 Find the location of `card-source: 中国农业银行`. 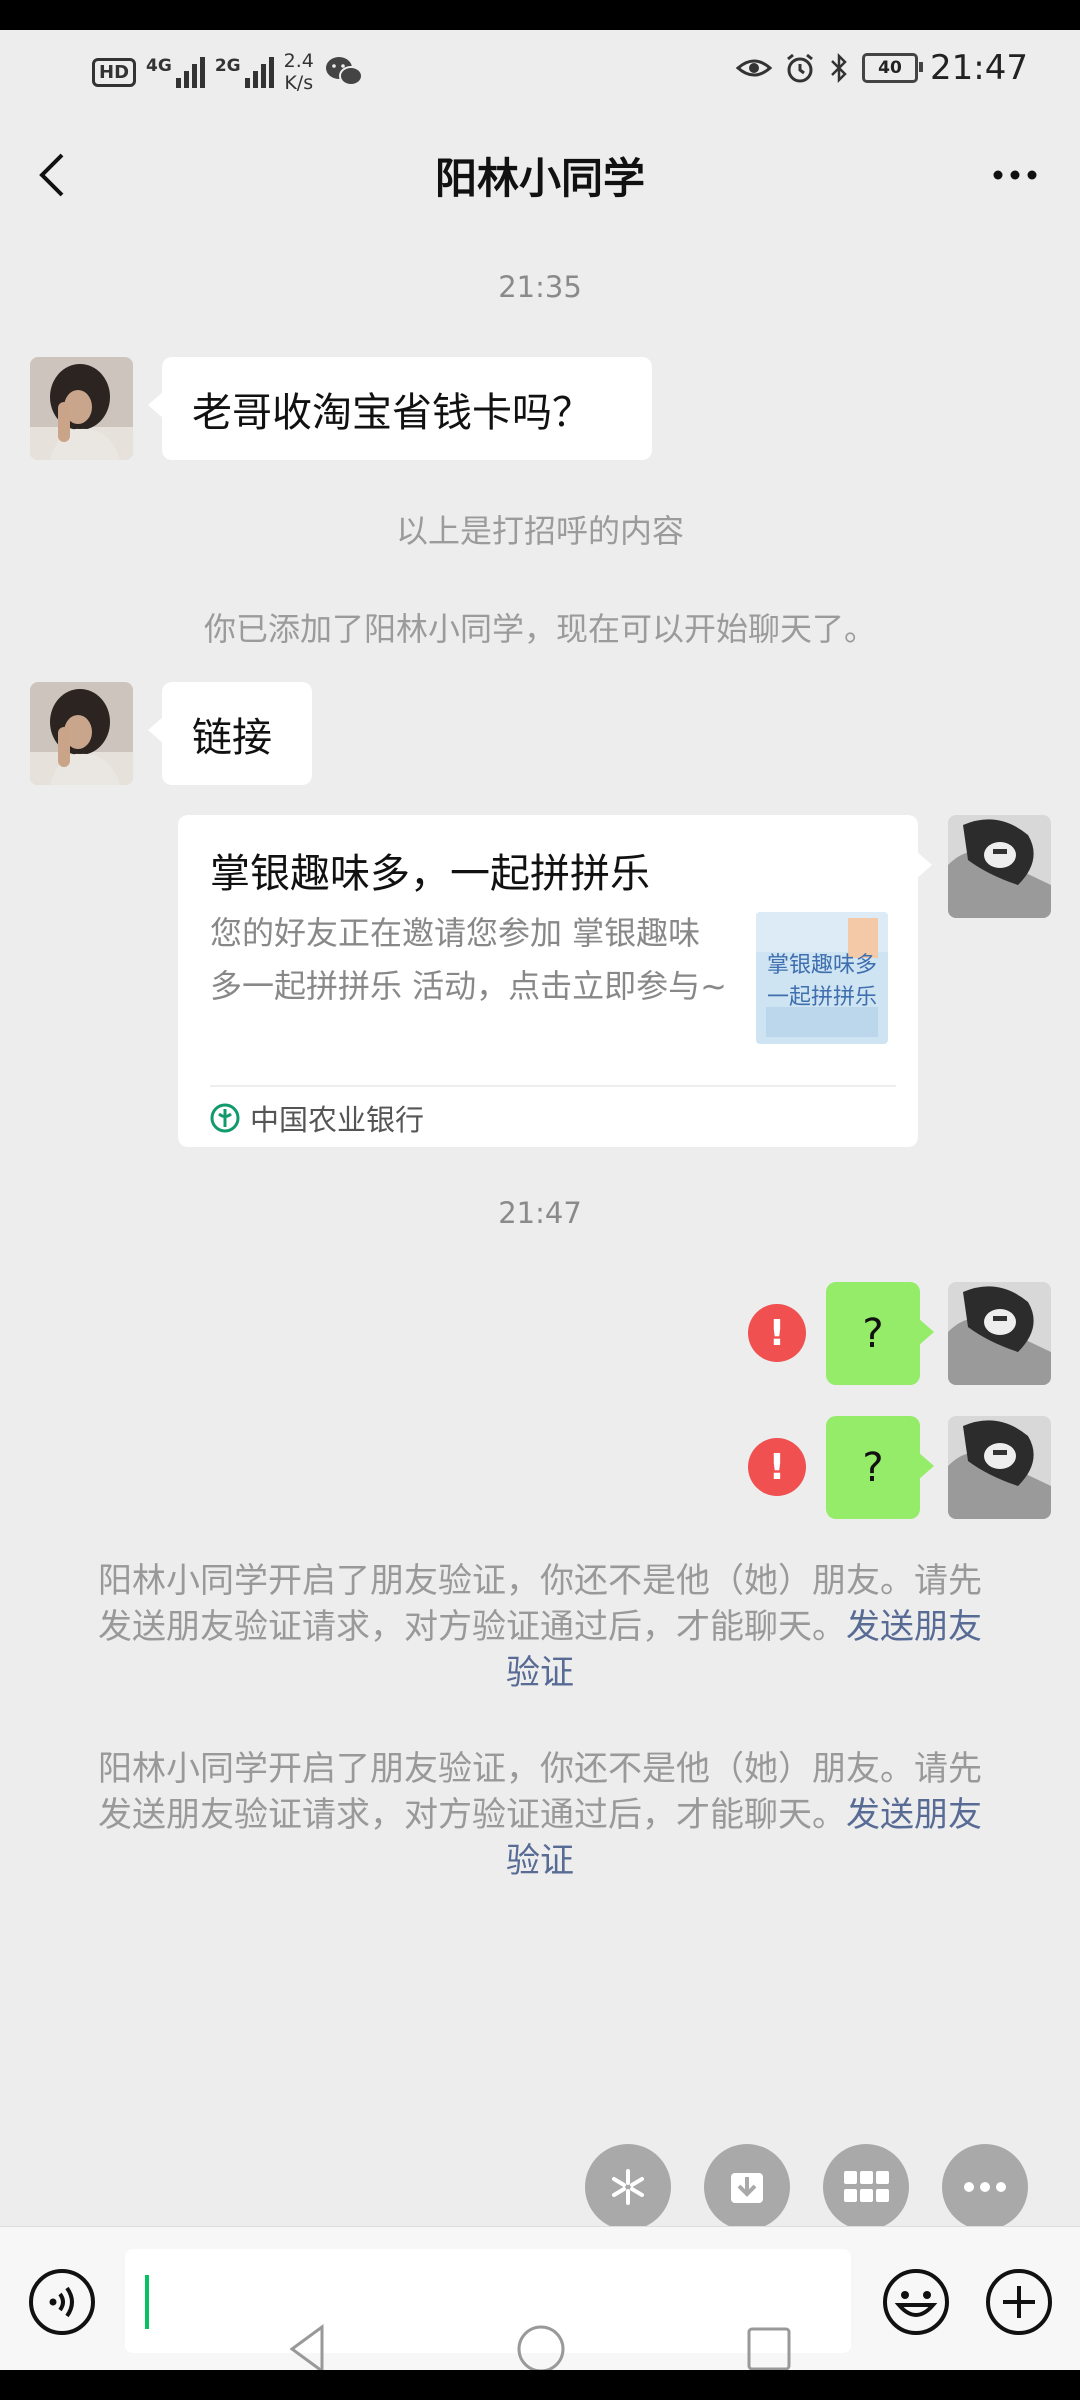

card-source: 中国农业银行 is located at coordinates (317, 1118).